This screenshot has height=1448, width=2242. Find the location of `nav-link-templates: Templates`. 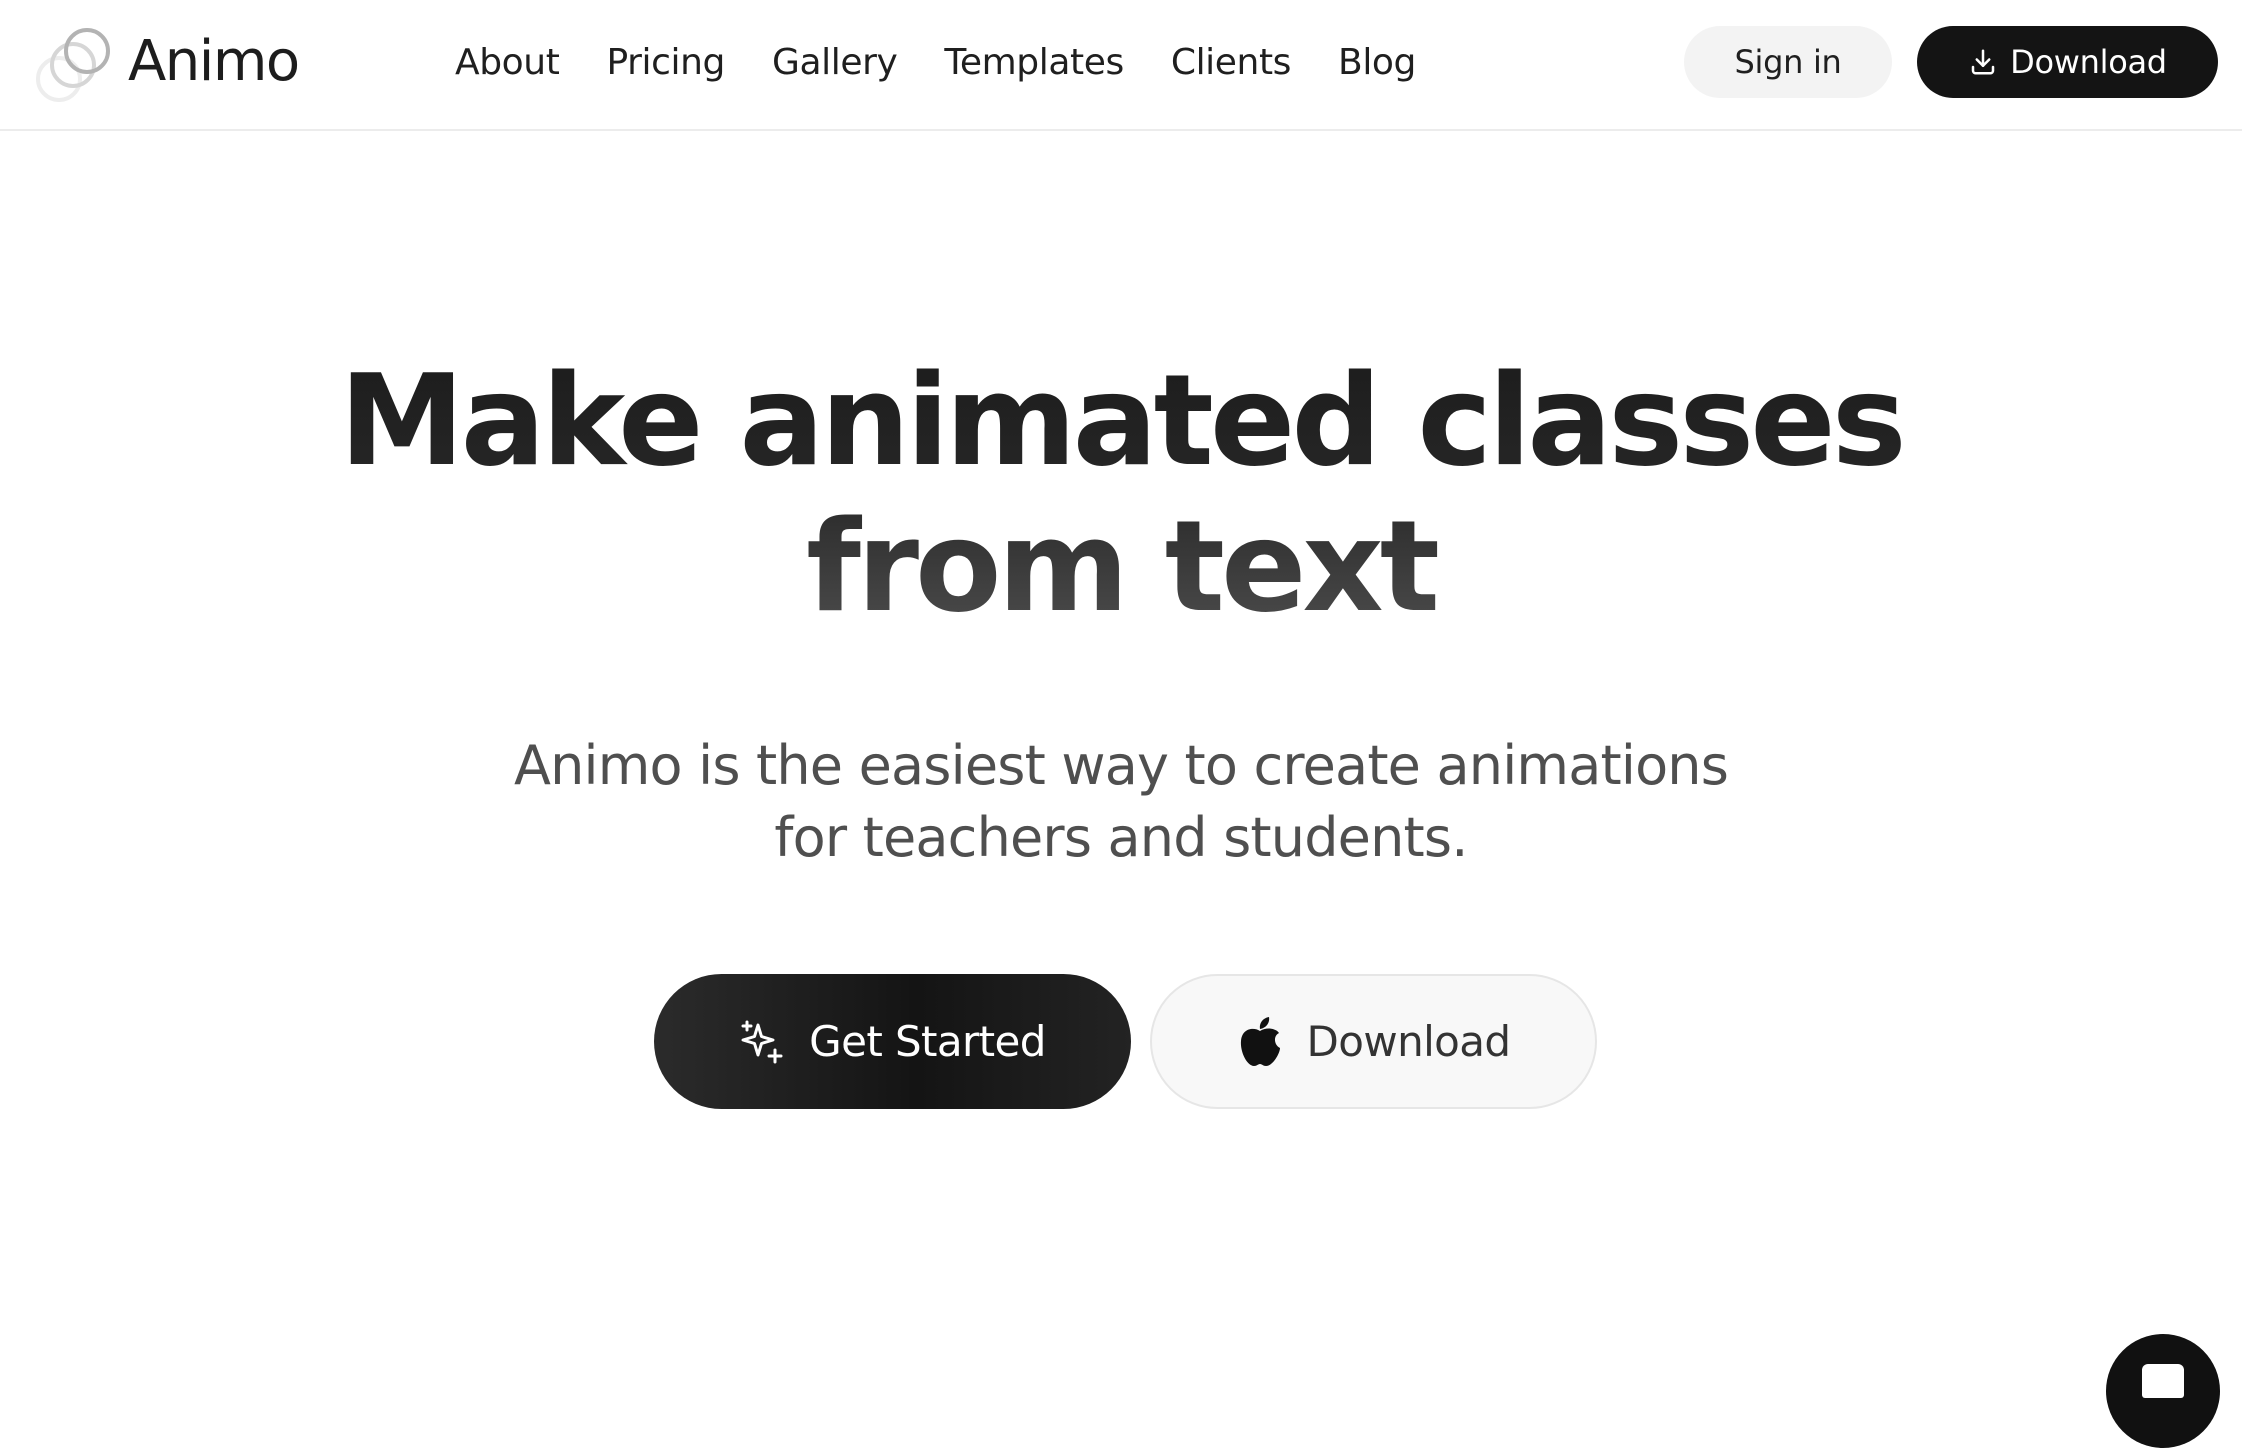

nav-link-templates: Templates is located at coordinates (1034, 62).